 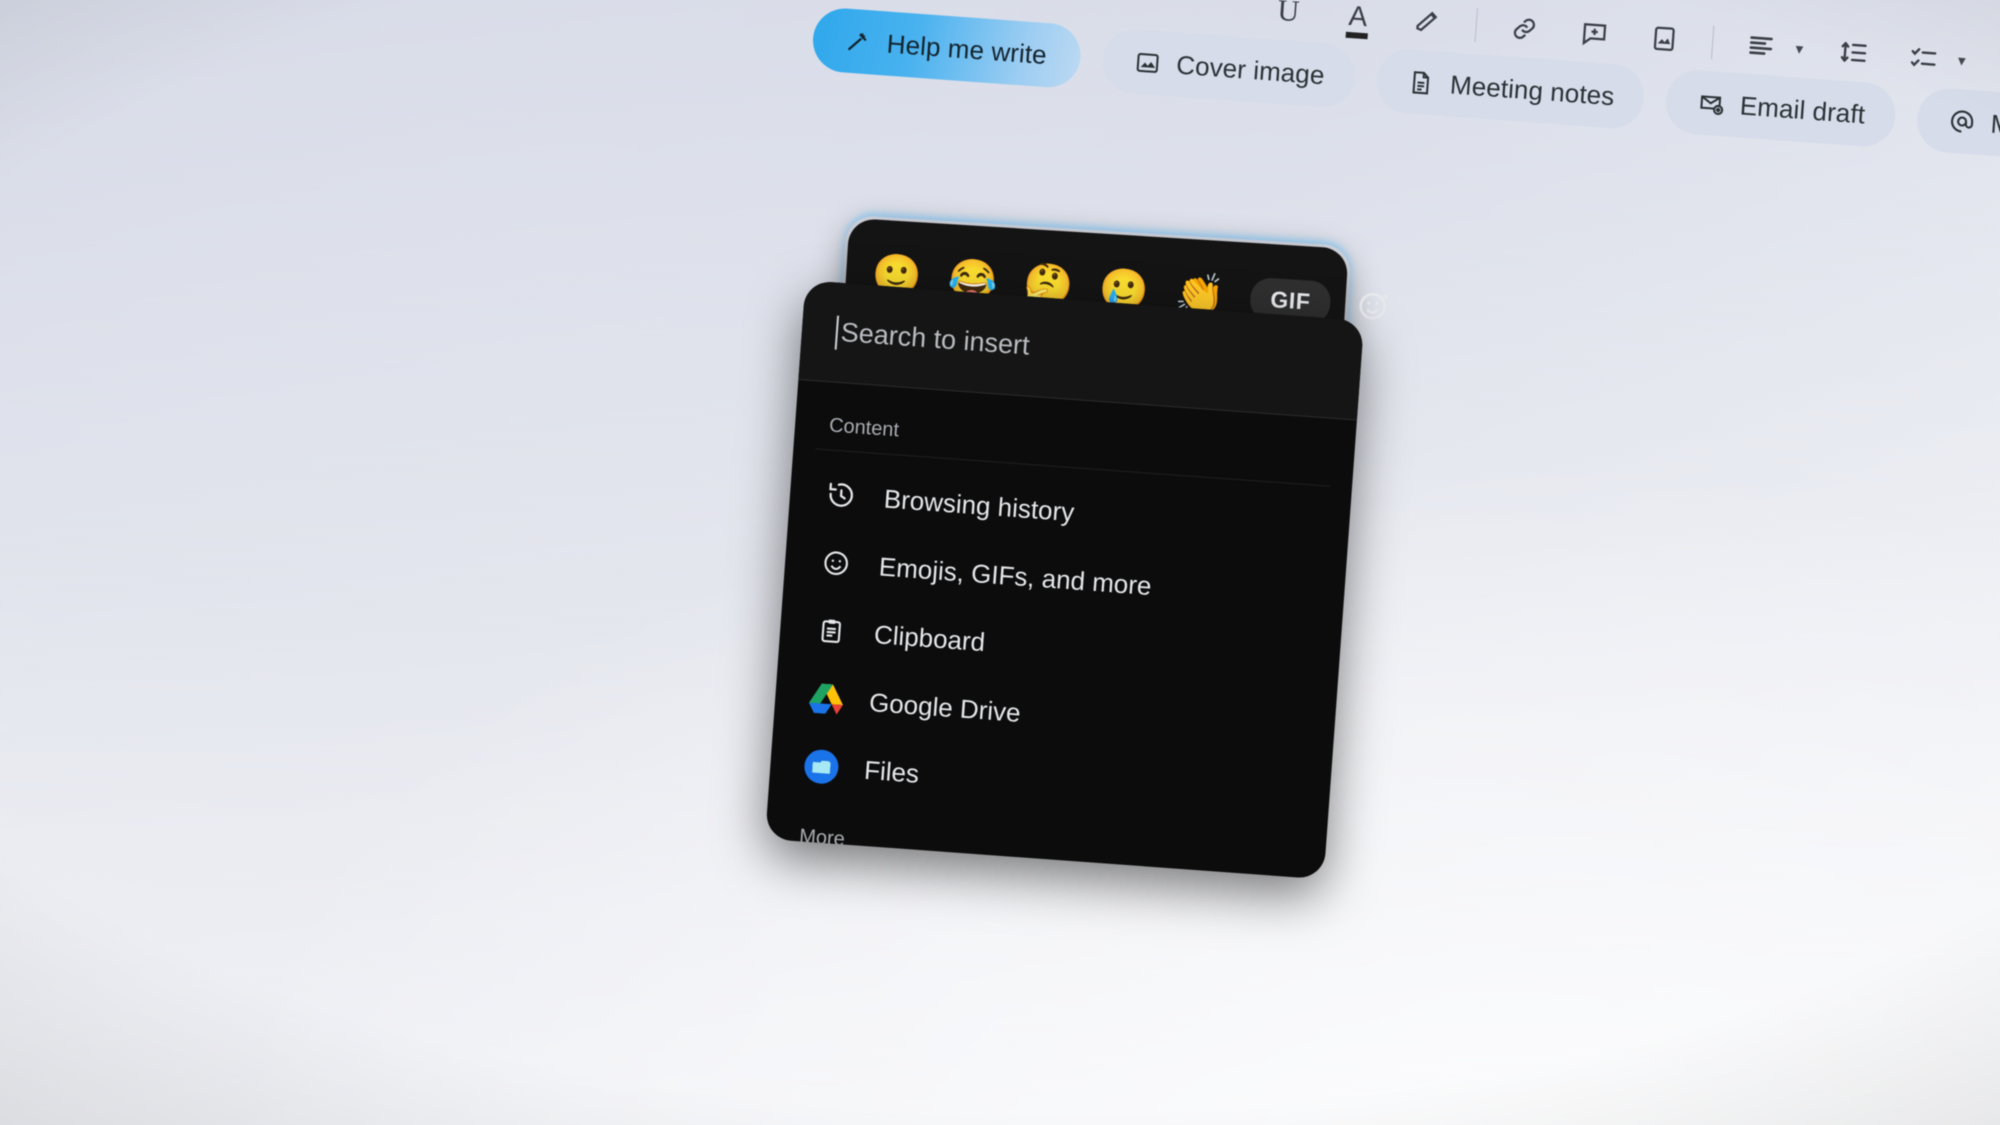 What do you see at coordinates (1923, 57) in the screenshot?
I see `checklist-icon` at bounding box center [1923, 57].